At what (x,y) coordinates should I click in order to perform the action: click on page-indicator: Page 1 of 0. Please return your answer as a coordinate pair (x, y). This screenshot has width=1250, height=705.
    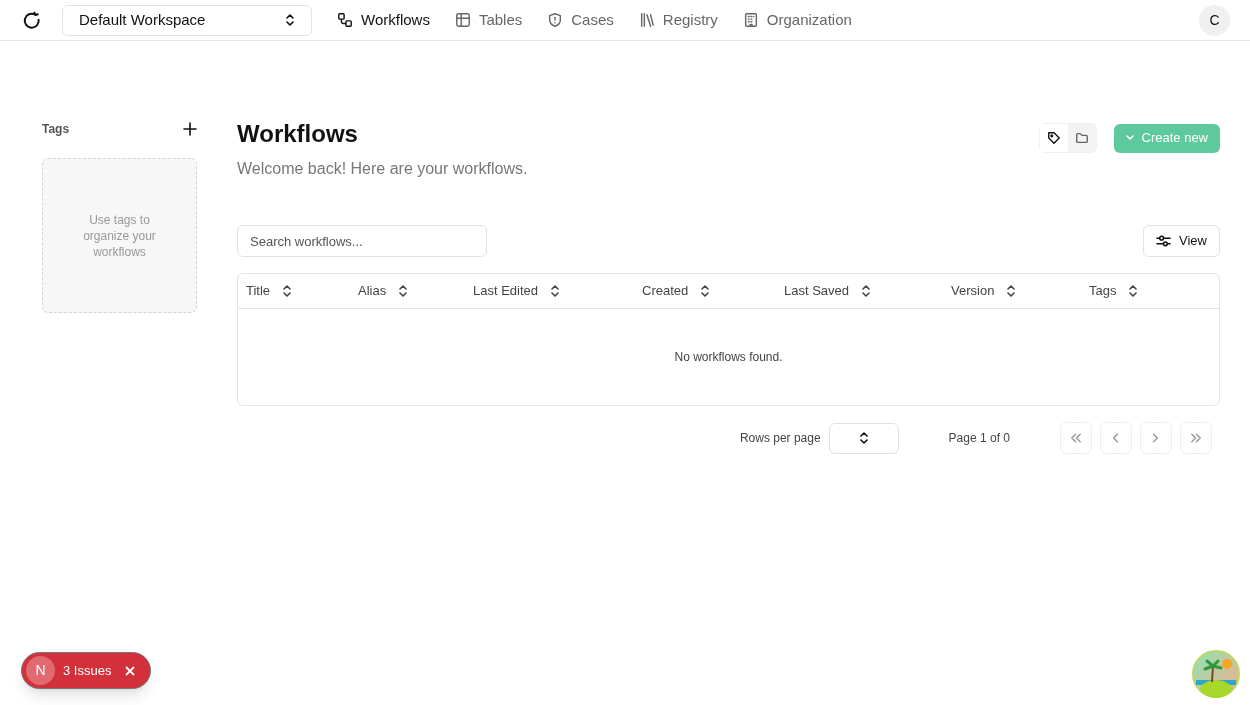
    Looking at the image, I should click on (979, 438).